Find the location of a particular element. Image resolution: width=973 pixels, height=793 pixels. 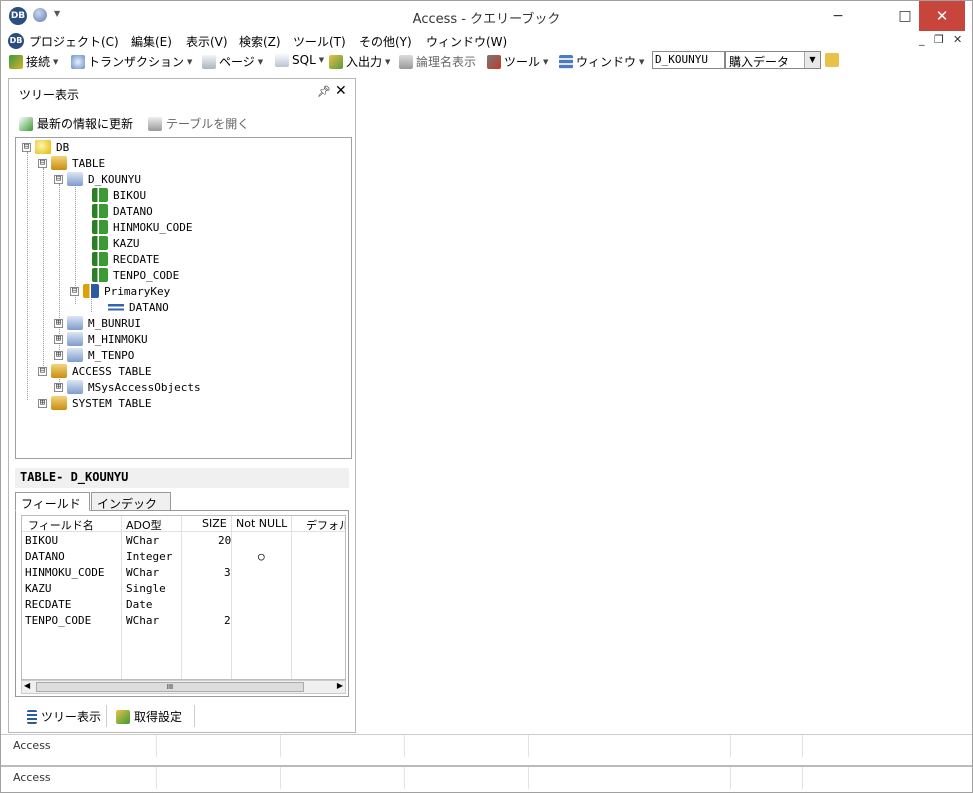

tree-node-m-tenpo: ⊞ M_TENPO is located at coordinates (94, 355).